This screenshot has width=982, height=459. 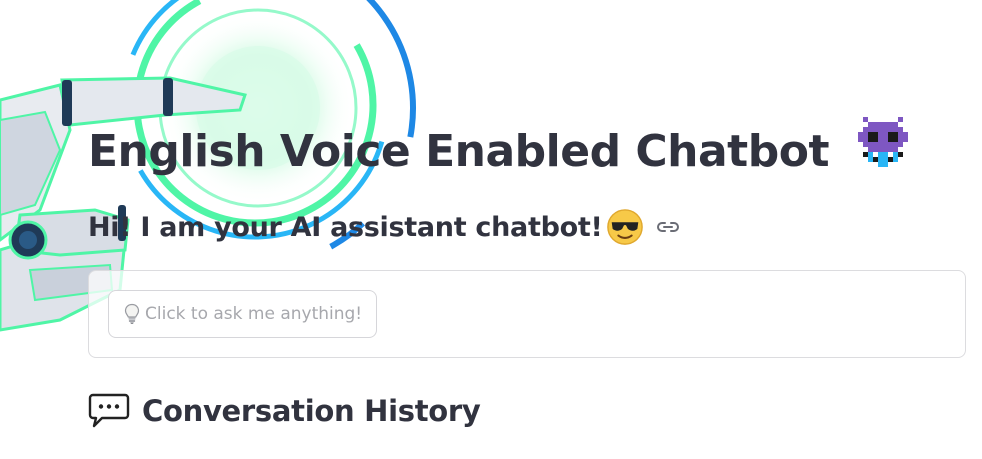 I want to click on history-header: Conversation History, so click(x=284, y=411).